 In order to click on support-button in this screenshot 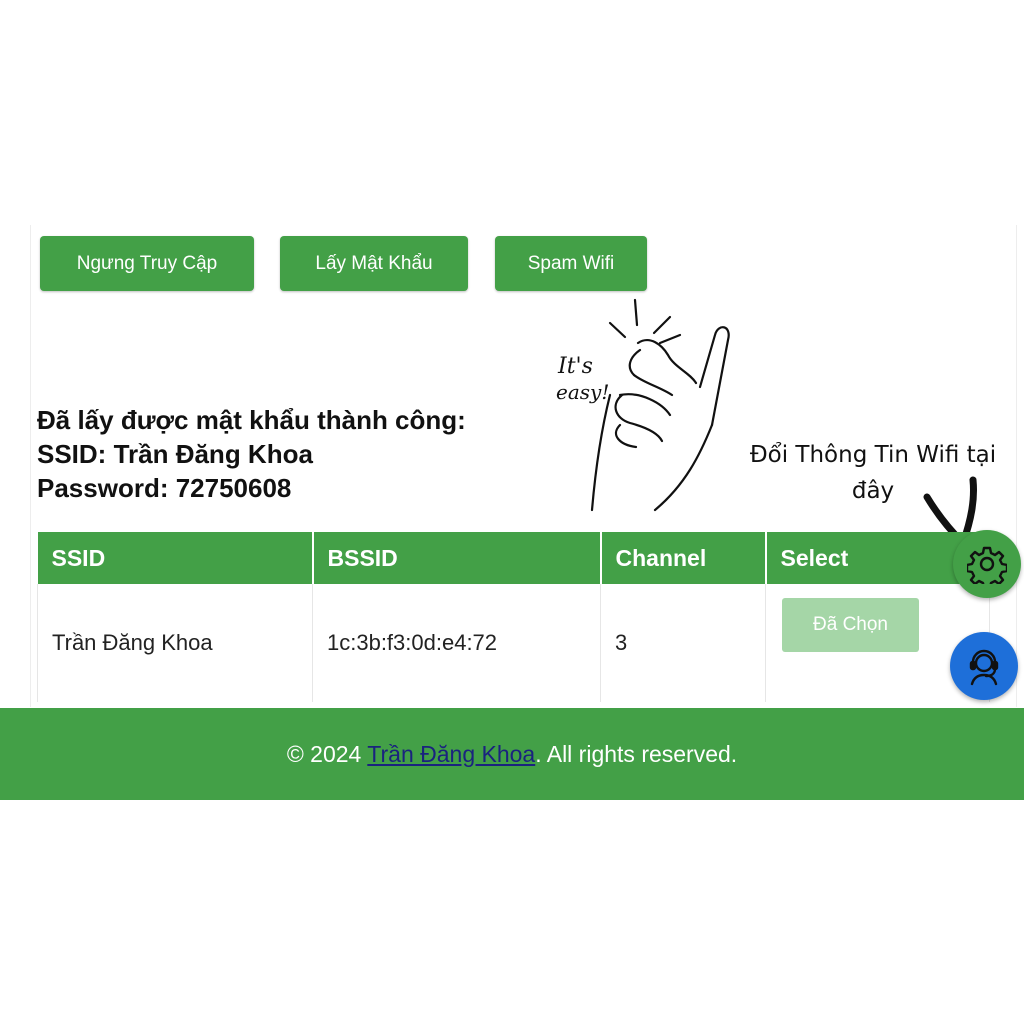, I will do `click(984, 666)`.